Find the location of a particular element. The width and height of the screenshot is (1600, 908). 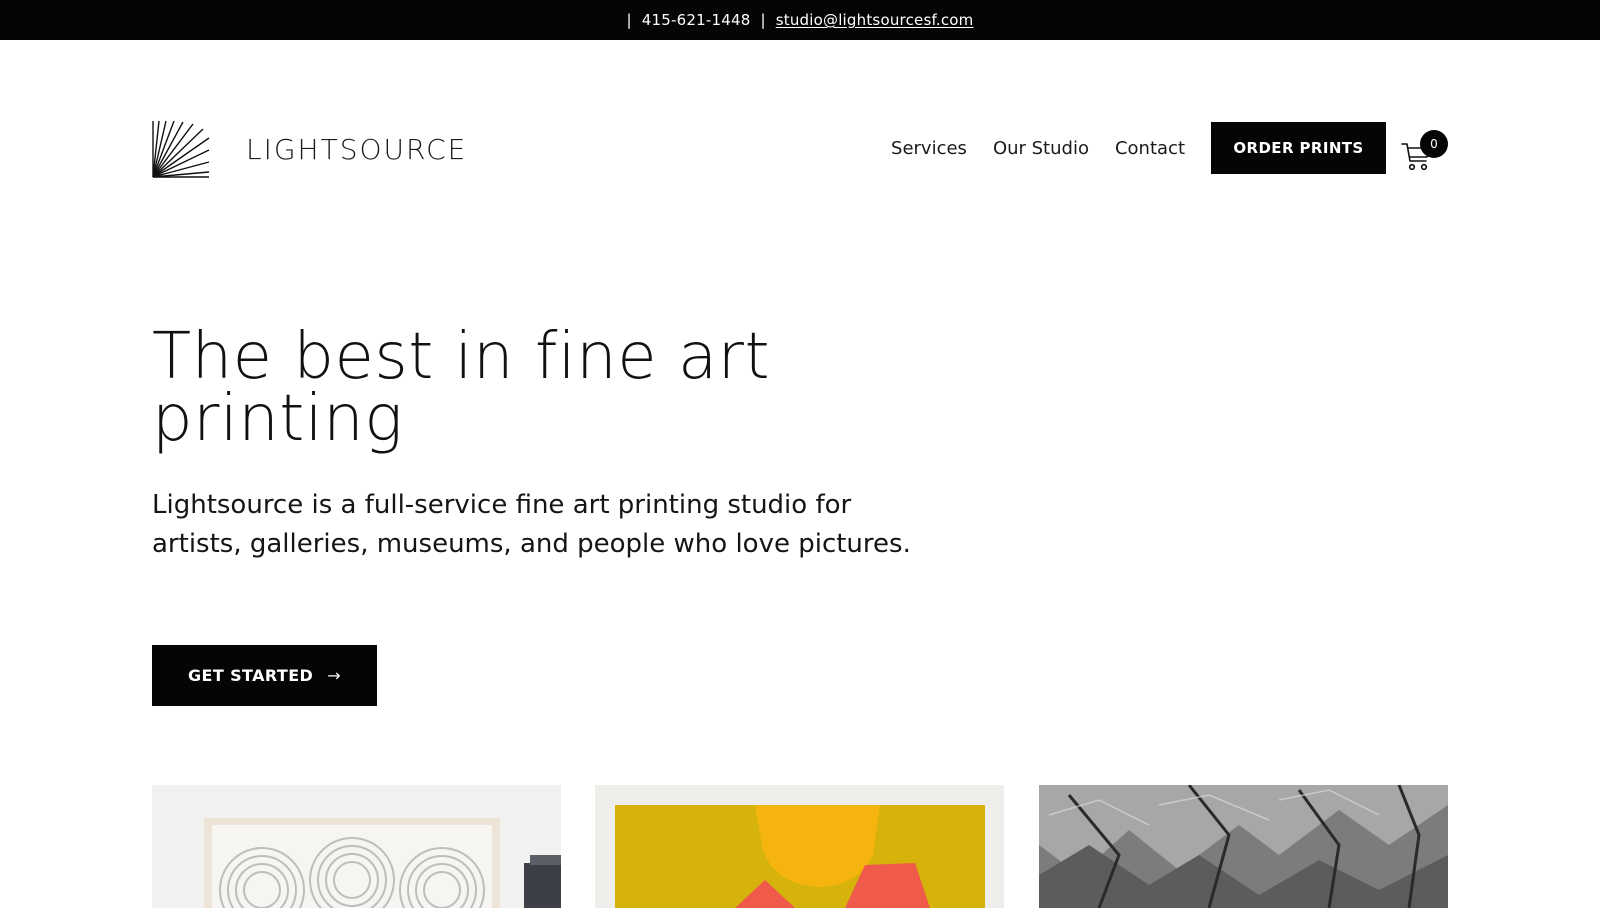

phone-number: 415-621-1448 is located at coordinates (696, 20).